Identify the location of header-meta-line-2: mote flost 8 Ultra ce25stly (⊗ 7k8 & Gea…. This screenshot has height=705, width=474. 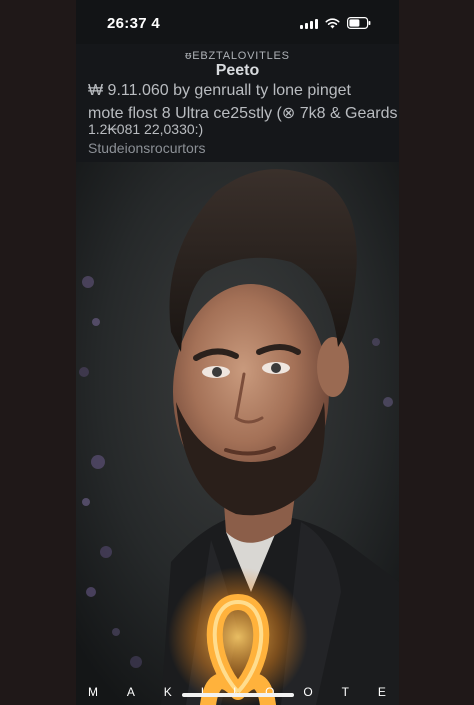
(243, 113).